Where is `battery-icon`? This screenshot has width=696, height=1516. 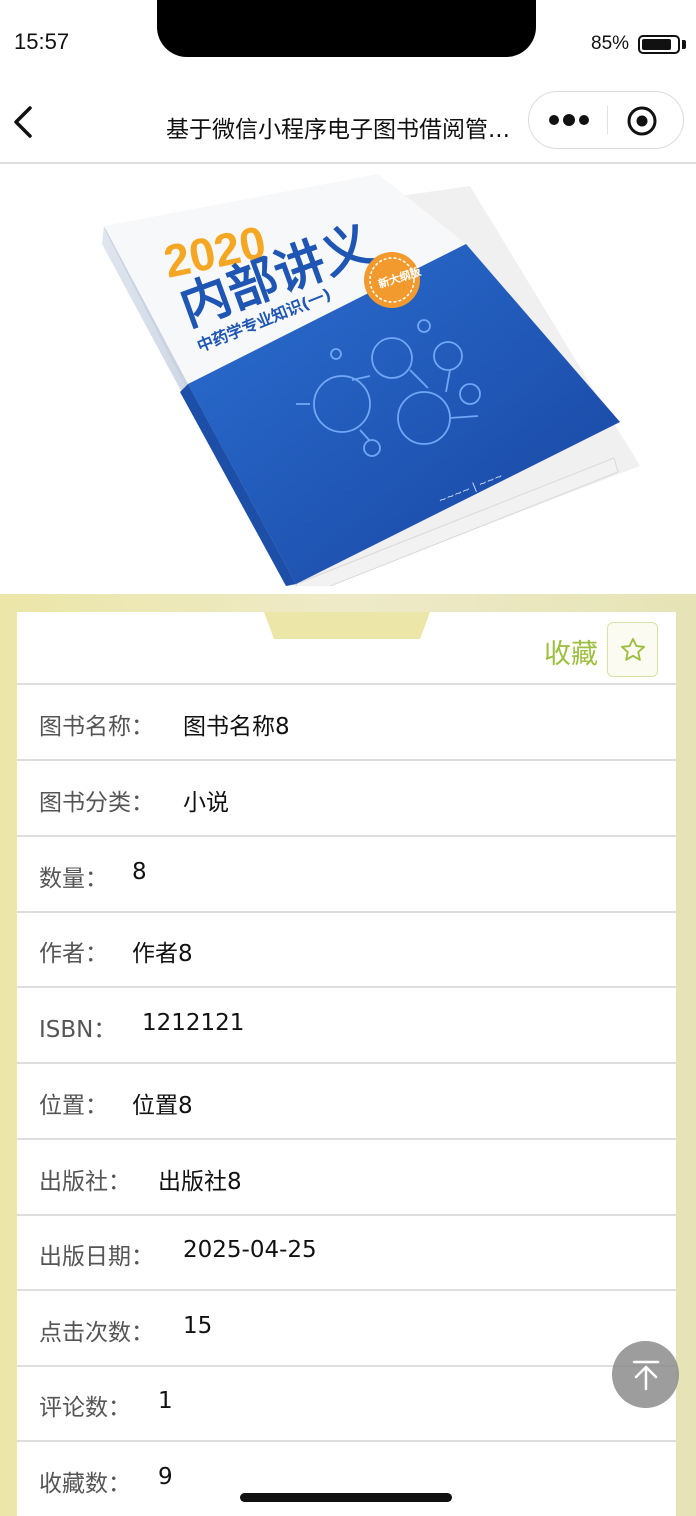 battery-icon is located at coordinates (659, 44).